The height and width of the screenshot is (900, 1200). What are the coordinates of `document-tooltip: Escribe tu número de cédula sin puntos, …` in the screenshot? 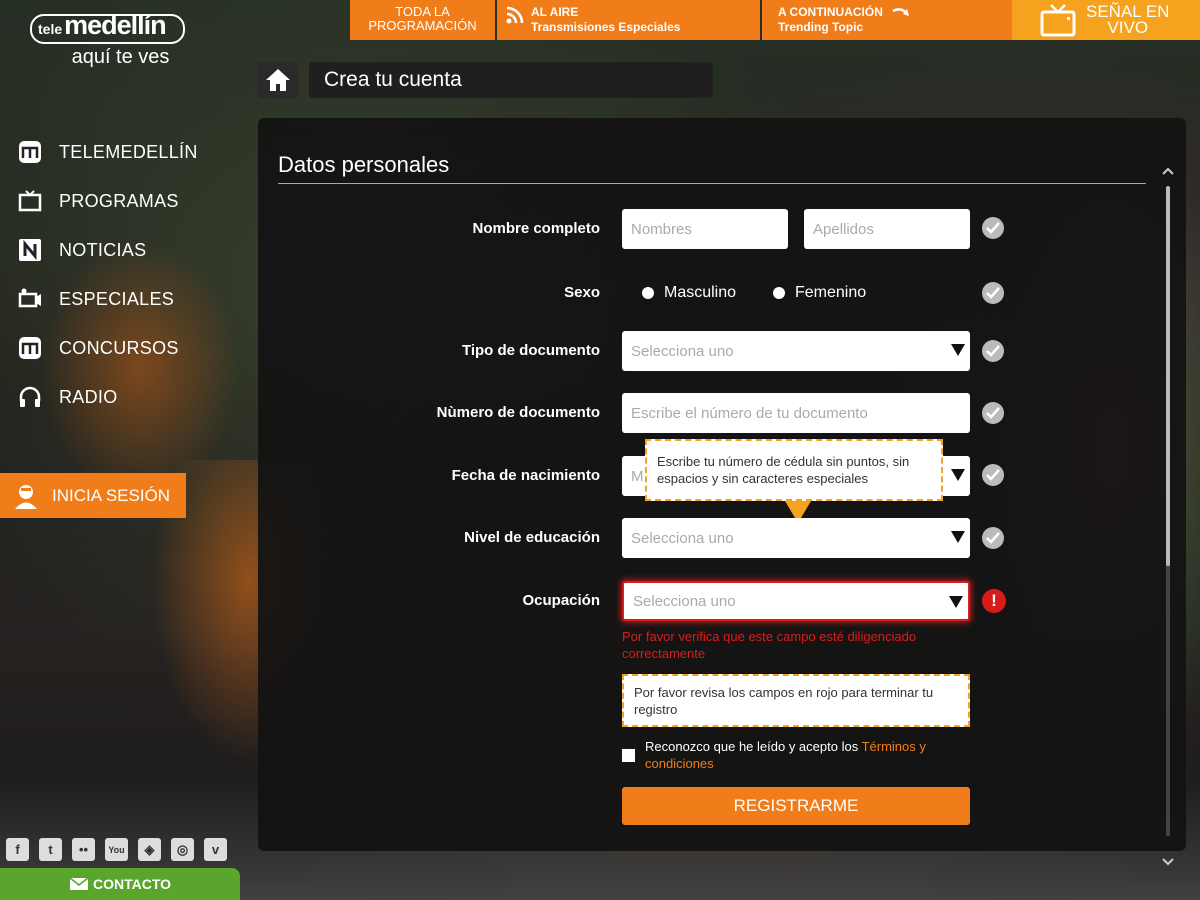 It's located at (794, 470).